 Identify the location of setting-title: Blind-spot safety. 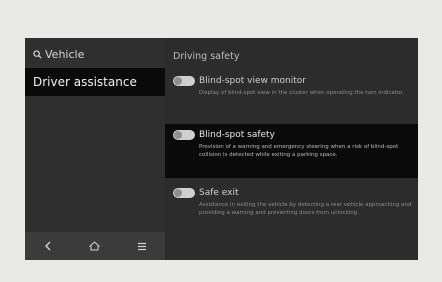
(237, 135).